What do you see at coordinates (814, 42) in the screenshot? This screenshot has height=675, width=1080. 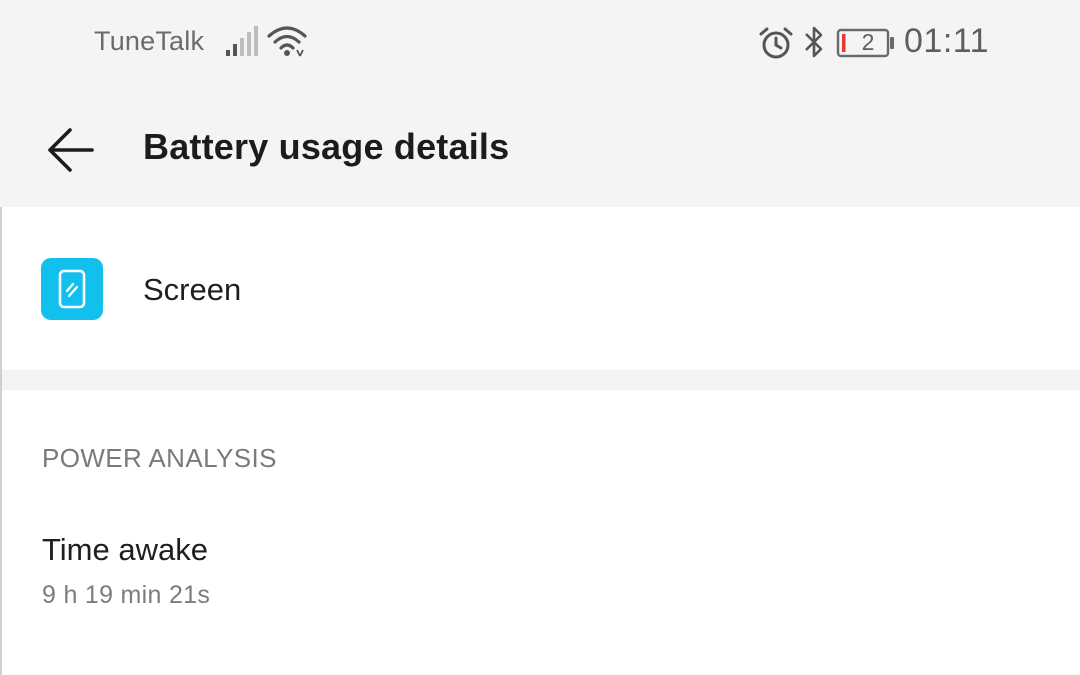 I see `bluetooth-icon` at bounding box center [814, 42].